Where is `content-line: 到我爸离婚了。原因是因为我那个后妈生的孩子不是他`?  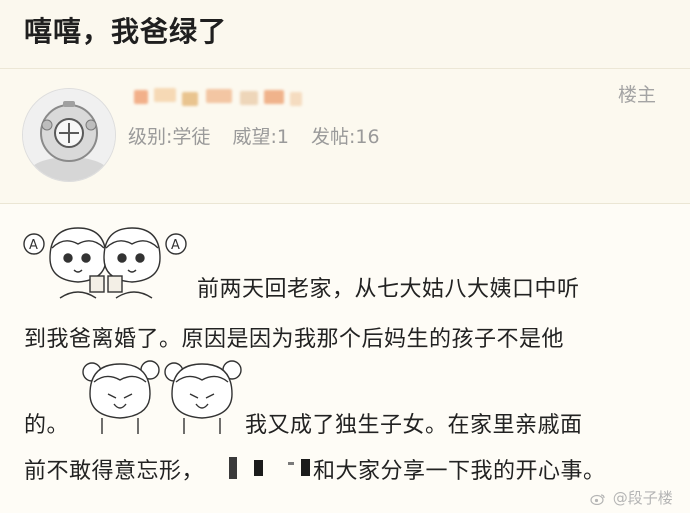 content-line: 到我爸离婚了。原因是因为我那个后妈生的孩子不是他 is located at coordinates (294, 339).